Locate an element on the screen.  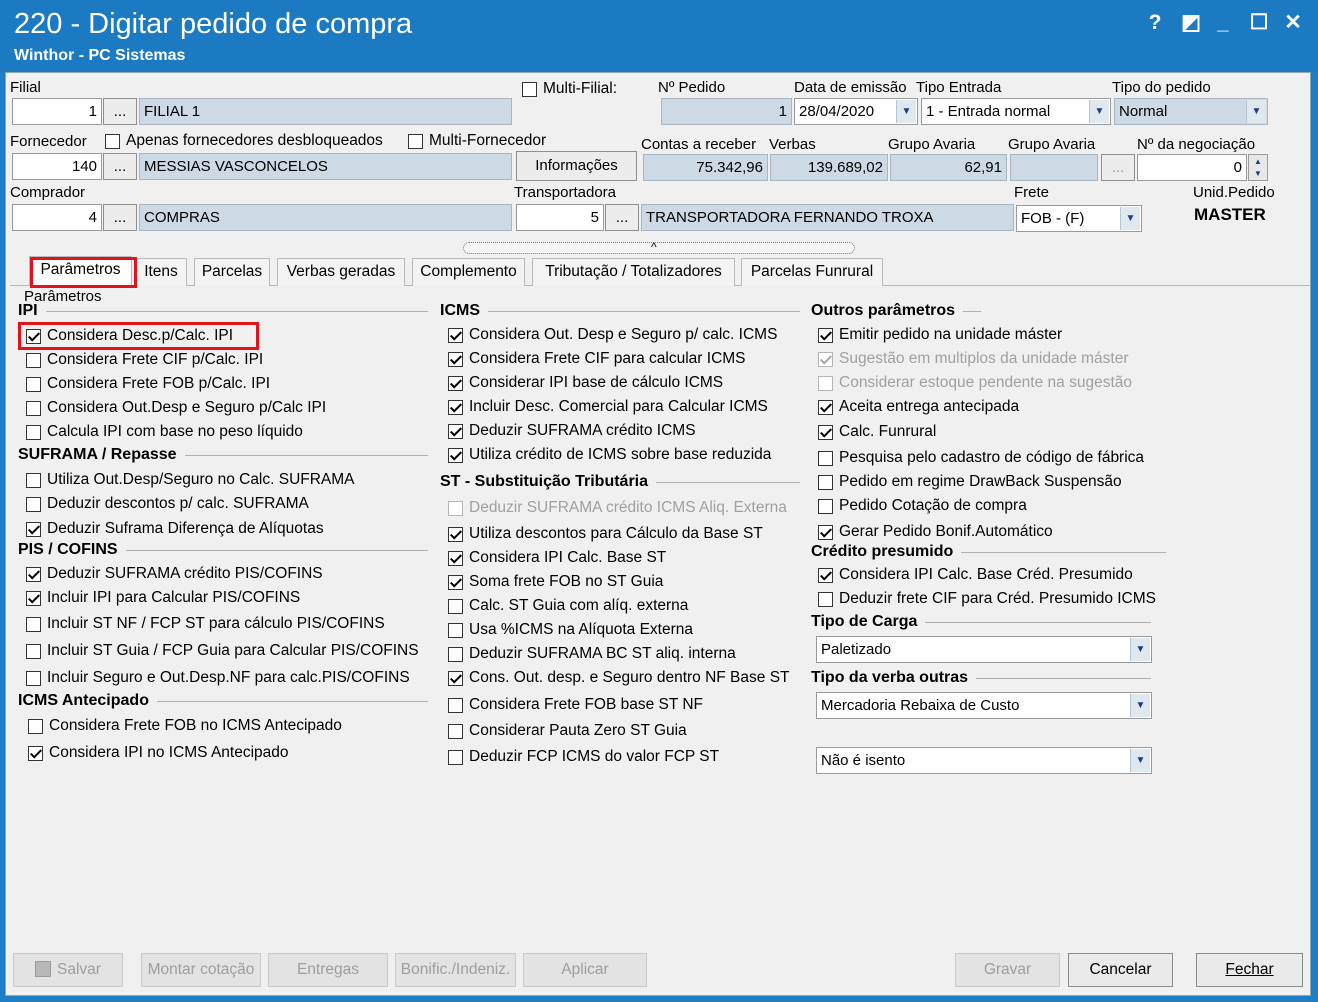
maximize-button: ☐ is located at coordinates (1259, 23).